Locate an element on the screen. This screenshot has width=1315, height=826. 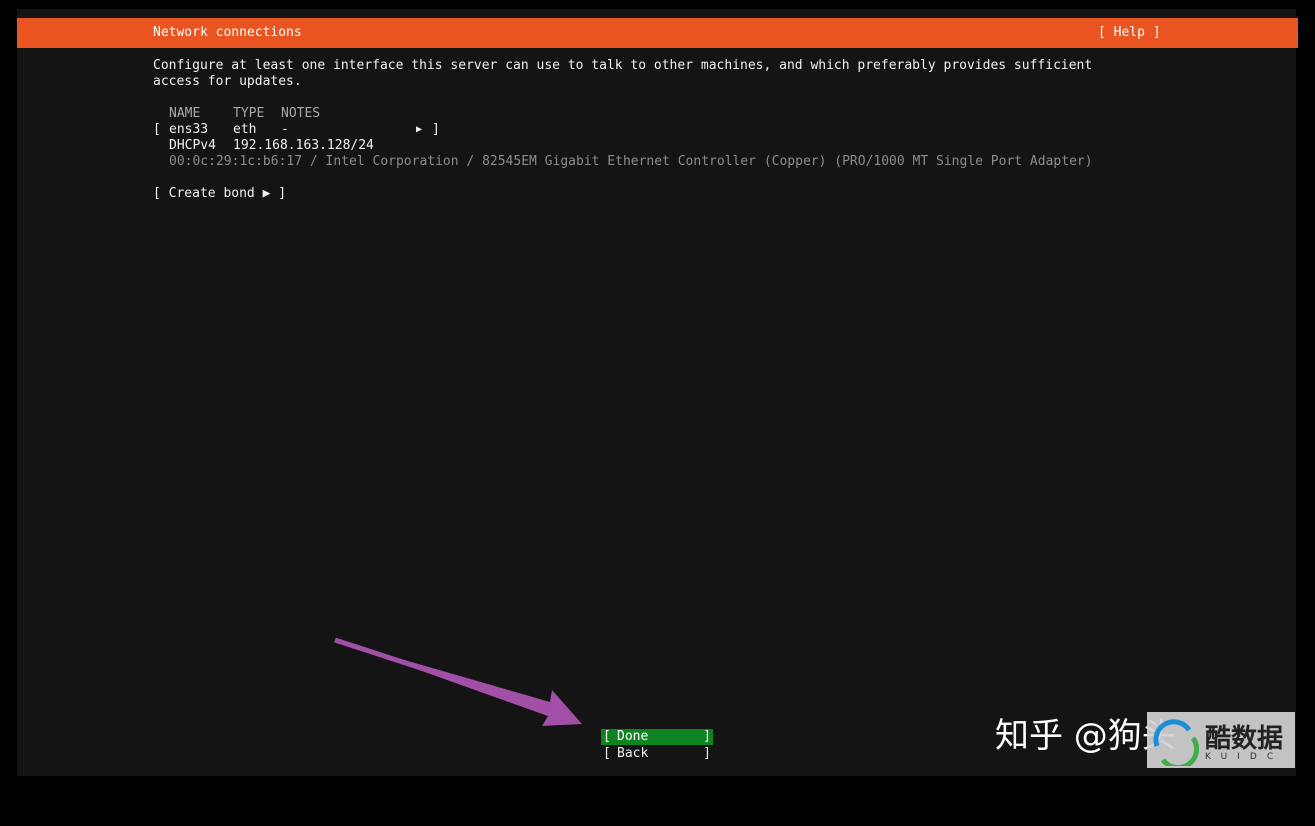
header-bar: Network connections [ Help ] is located at coordinates (657, 33).